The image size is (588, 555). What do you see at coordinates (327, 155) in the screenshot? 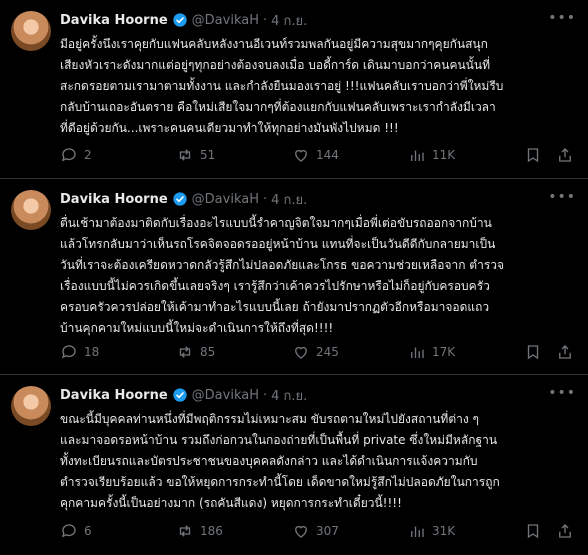
I see `like-count: 144` at bounding box center [327, 155].